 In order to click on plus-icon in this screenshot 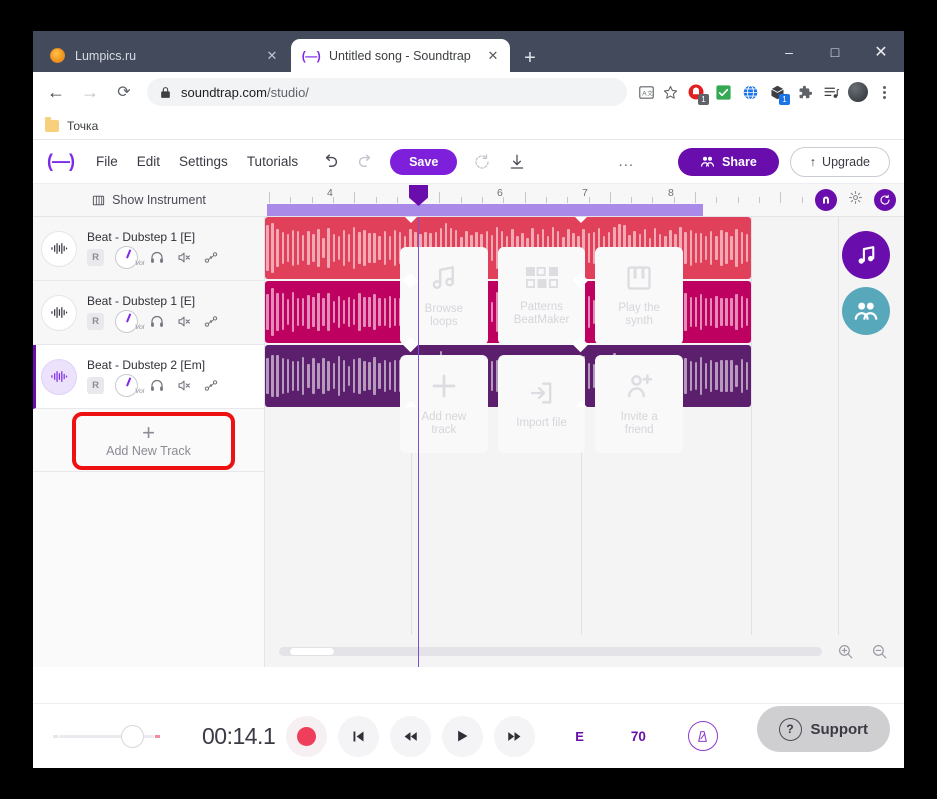, I will do `click(444, 386)`.